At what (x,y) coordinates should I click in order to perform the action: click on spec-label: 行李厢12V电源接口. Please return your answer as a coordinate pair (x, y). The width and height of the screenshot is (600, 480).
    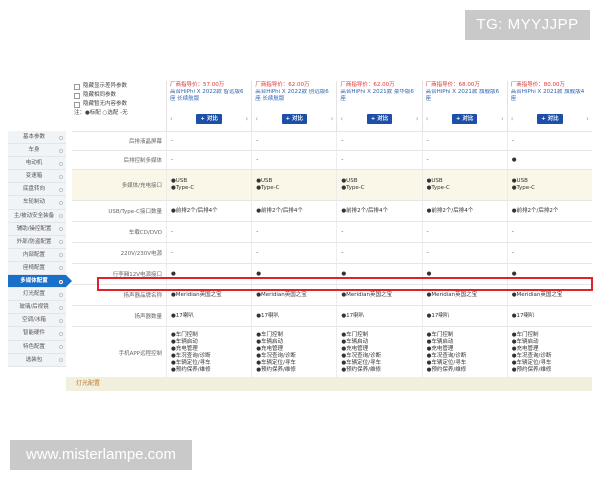
    Looking at the image, I should click on (137, 275).